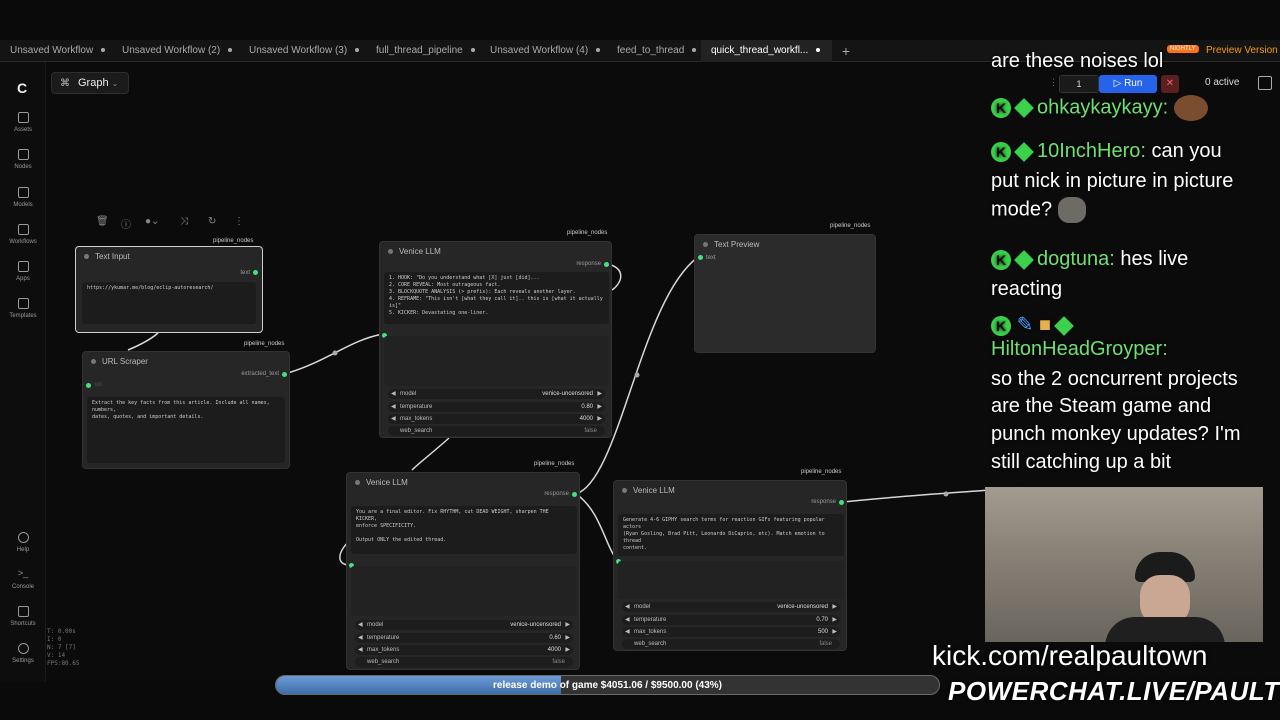 The width and height of the screenshot is (1280, 720). I want to click on chat-username: ohkaykaykayy:, so click(1103, 107).